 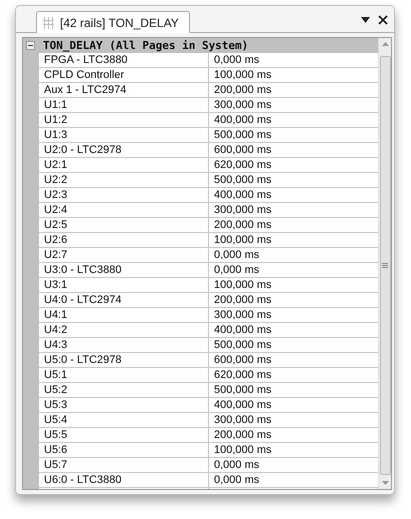 What do you see at coordinates (385, 483) in the screenshot?
I see `scroll-down-icon` at bounding box center [385, 483].